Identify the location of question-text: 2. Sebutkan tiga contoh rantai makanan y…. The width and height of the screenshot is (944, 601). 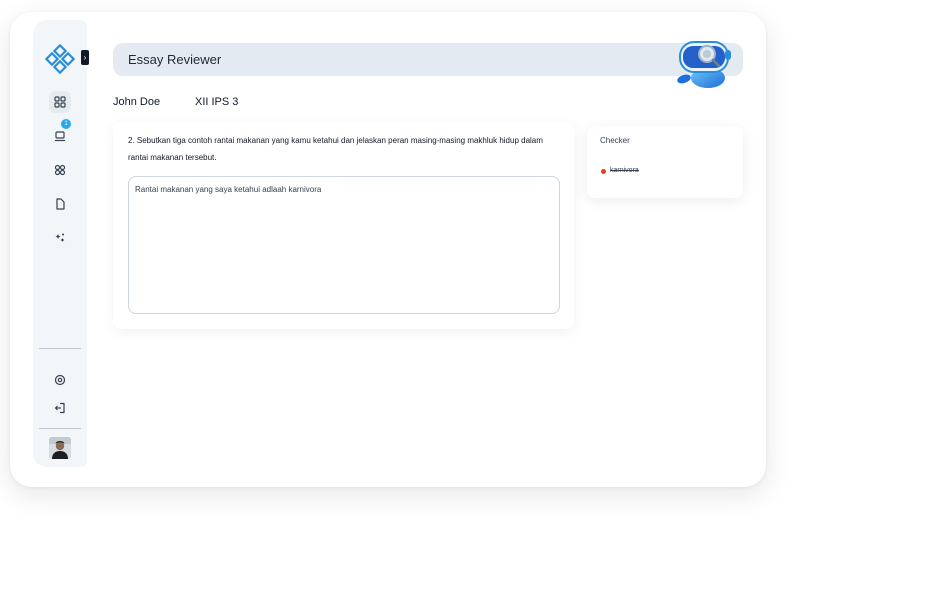
(335, 149).